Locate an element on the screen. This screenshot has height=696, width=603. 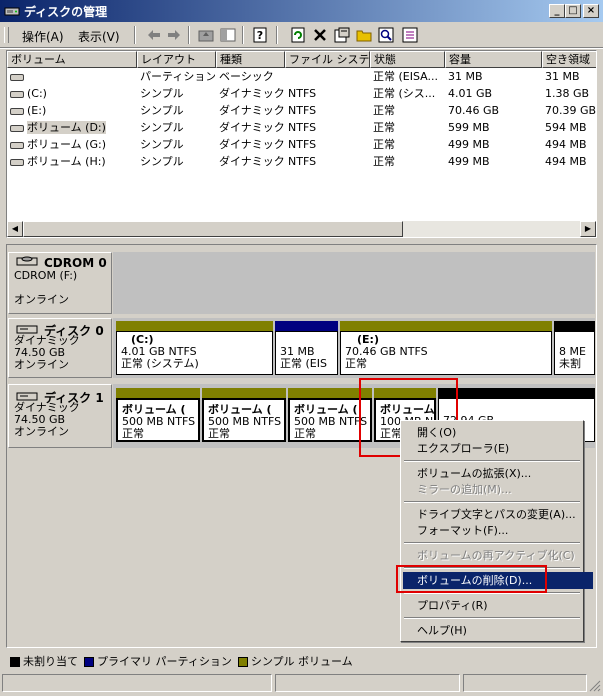
cdrom-media-area is located at coordinates (354, 283).